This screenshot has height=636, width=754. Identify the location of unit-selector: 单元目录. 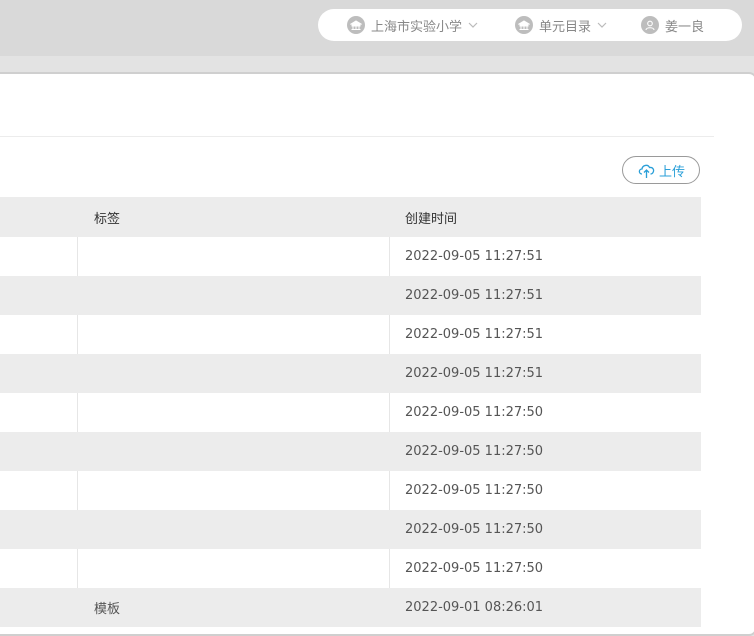
(561, 25).